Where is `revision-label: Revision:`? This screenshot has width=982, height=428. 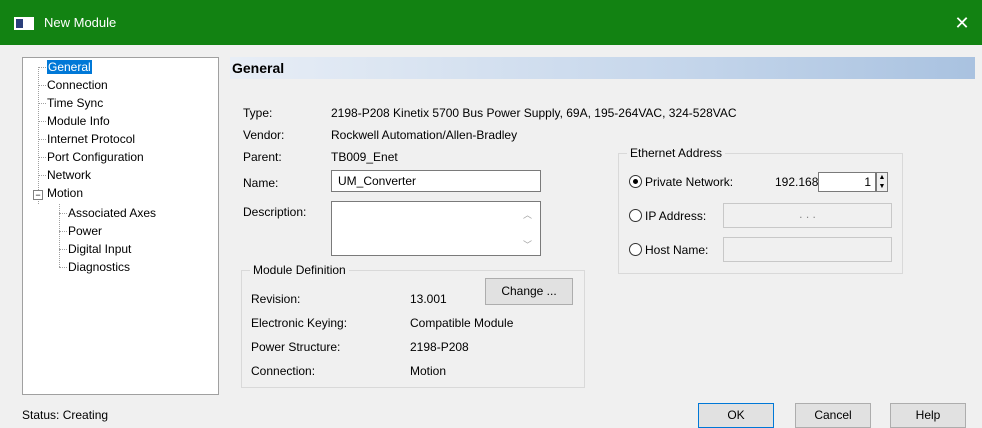
revision-label: Revision: is located at coordinates (276, 299).